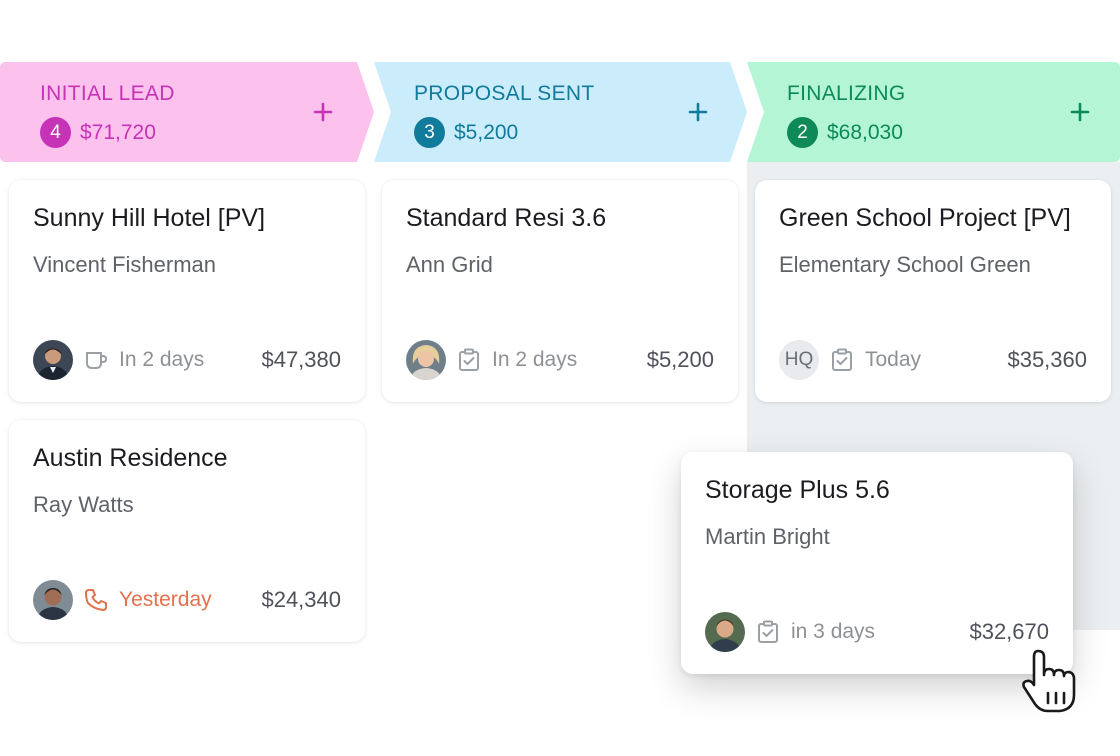 Image resolution: width=1120 pixels, height=756 pixels. I want to click on stage-meta: 3 $5,200, so click(466, 132).